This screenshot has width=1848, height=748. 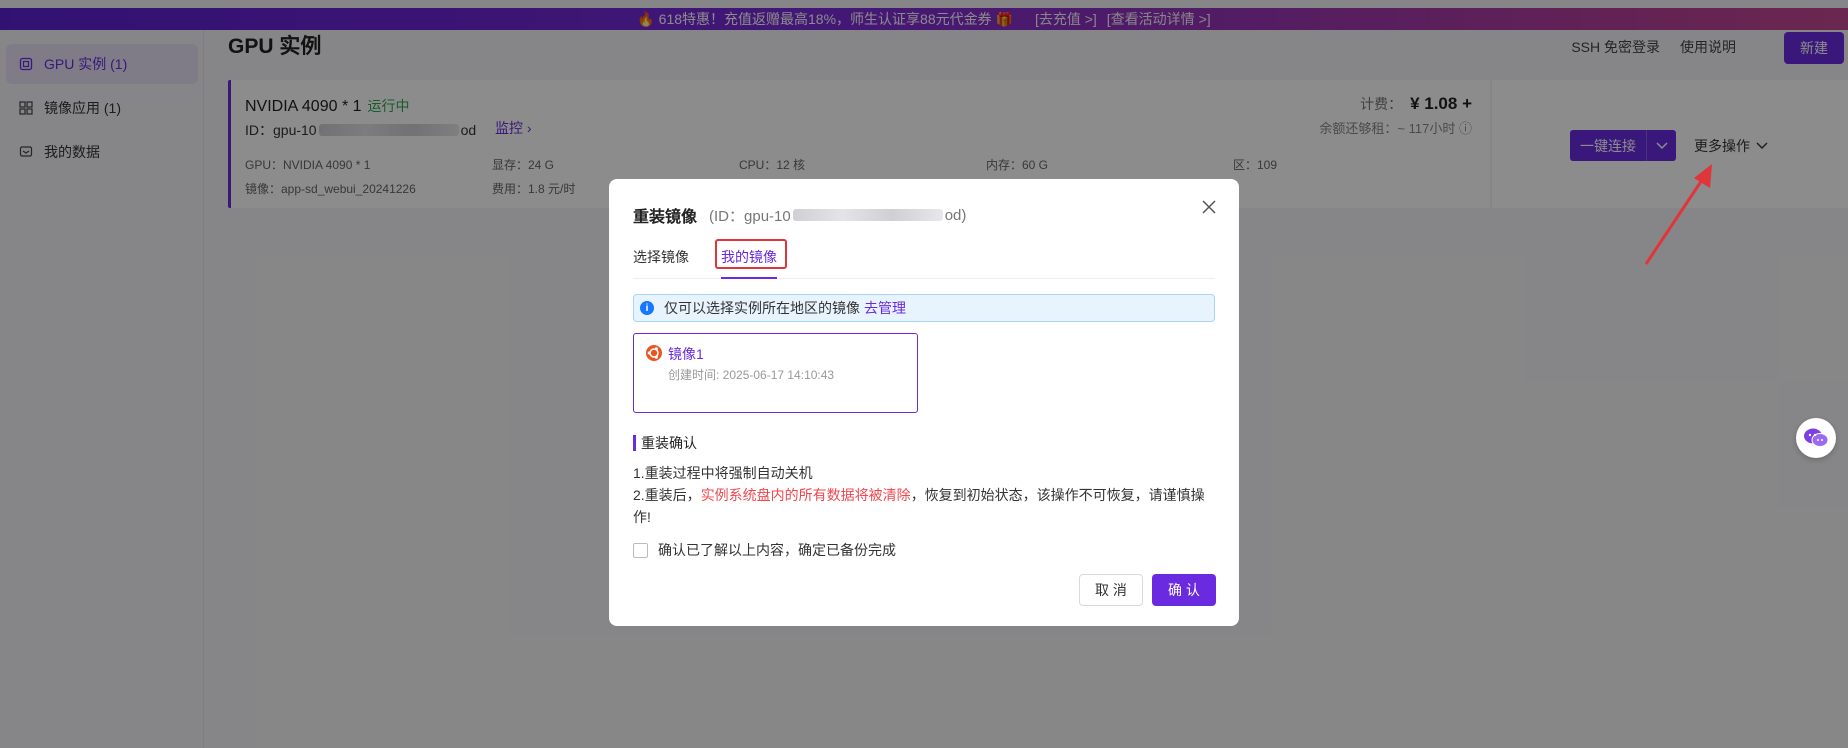 What do you see at coordinates (1678, 214) in the screenshot?
I see `annotation-arrow-icon` at bounding box center [1678, 214].